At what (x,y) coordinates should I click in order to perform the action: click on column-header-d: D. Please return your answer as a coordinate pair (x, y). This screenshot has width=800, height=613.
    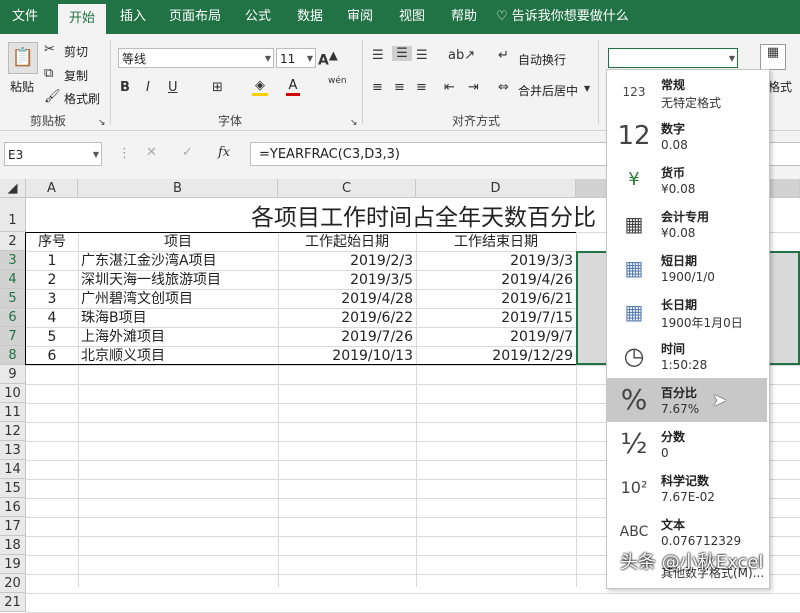
    Looking at the image, I should click on (496, 188).